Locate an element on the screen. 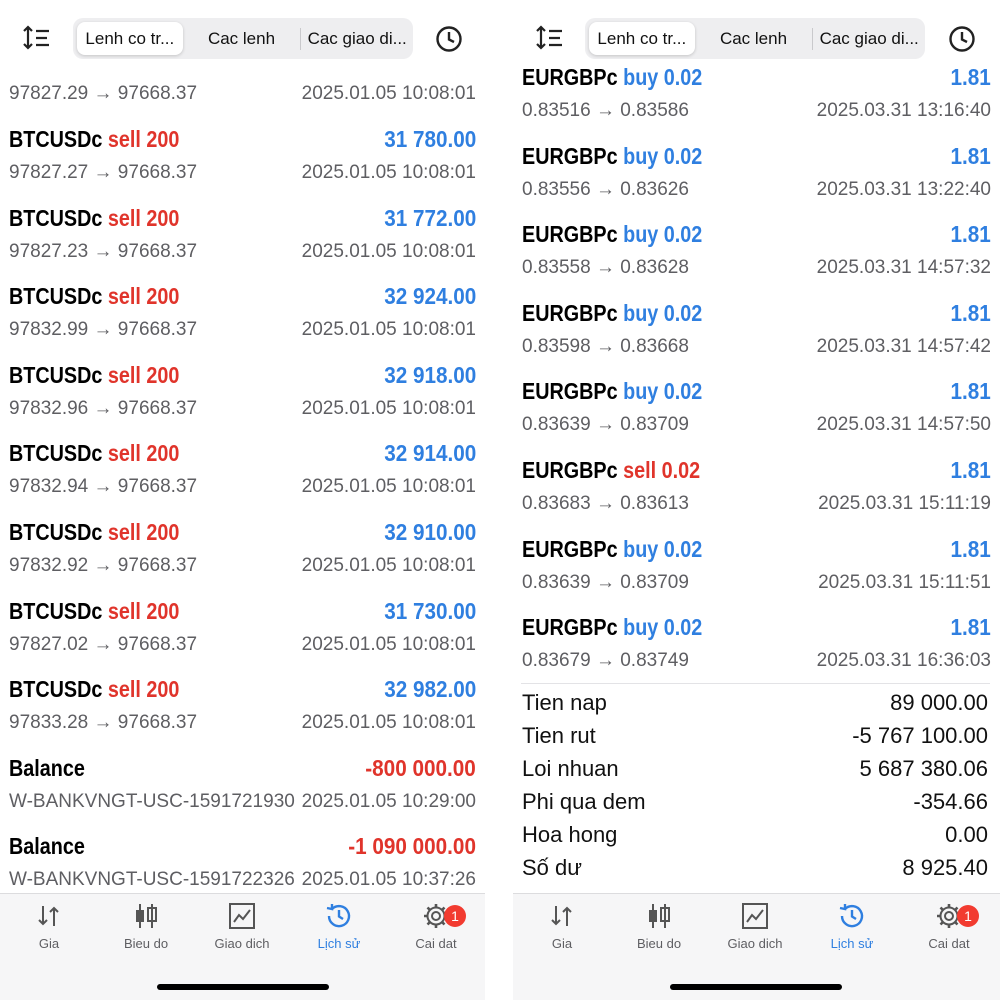 Image resolution: width=1000 pixels, height=1000 pixels. deal-time: 2025.03.31 13:22:40 is located at coordinates (903, 189).